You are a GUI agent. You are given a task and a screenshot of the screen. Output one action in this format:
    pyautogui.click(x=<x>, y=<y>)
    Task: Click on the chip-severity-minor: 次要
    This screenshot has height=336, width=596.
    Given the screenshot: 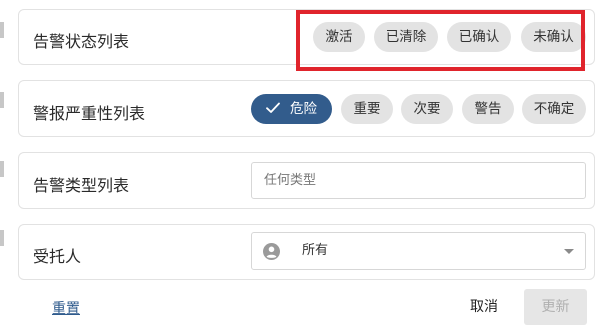 What is the action you would take?
    pyautogui.click(x=427, y=109)
    